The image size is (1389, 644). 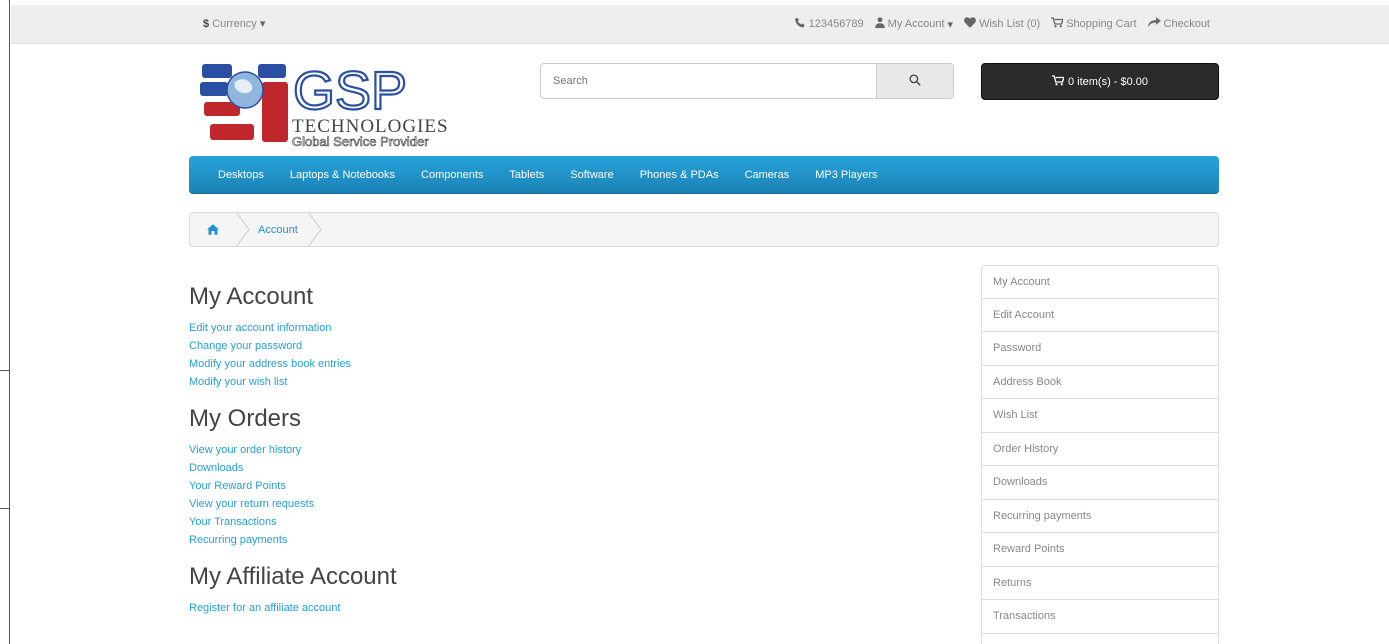 I want to click on downloads-link: Downloads, so click(x=216, y=468).